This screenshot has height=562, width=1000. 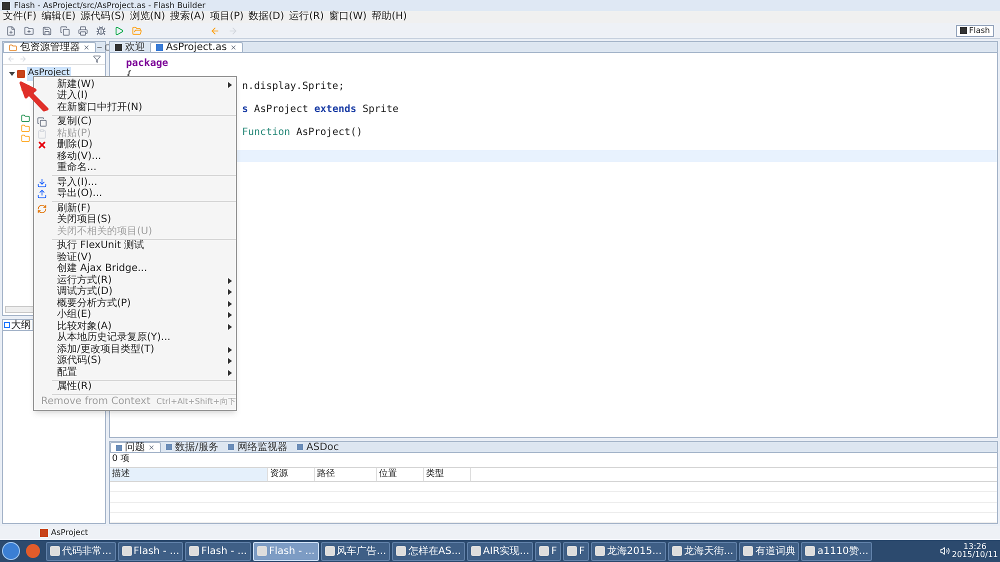 What do you see at coordinates (59, 17) in the screenshot?
I see `menu-item: 编辑(E)` at bounding box center [59, 17].